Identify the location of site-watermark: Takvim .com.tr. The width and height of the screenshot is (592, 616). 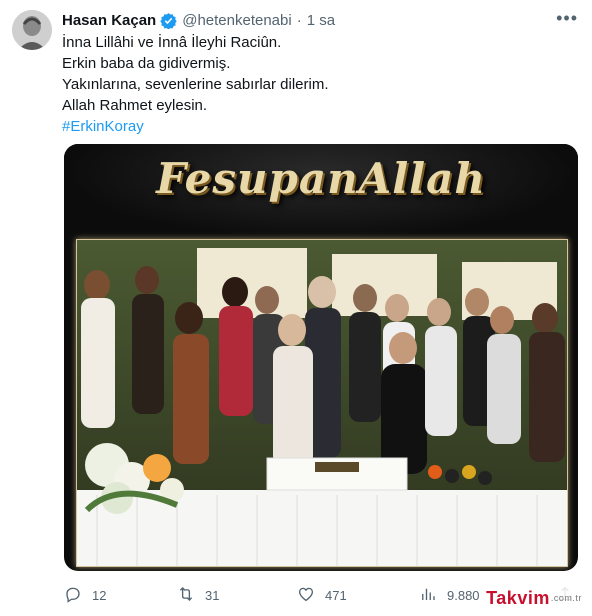
(534, 598).